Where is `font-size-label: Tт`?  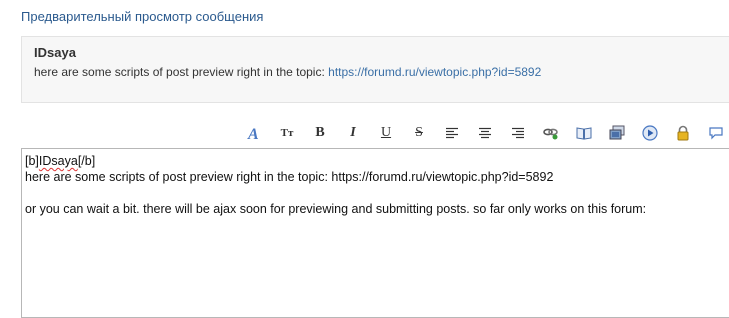 font-size-label: Tт is located at coordinates (287, 133).